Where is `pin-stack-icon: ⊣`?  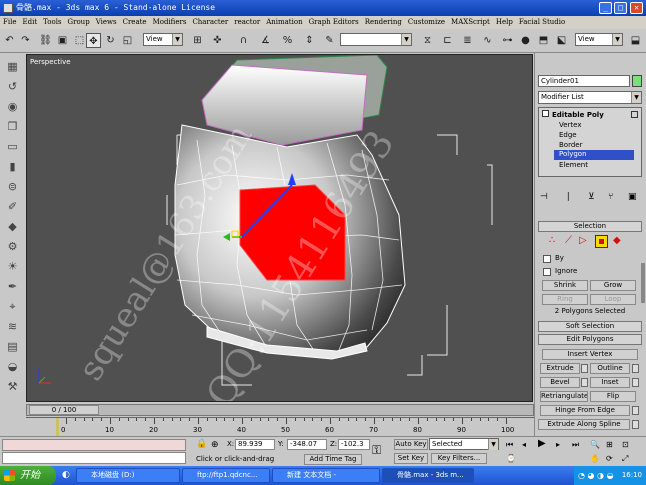 pin-stack-icon: ⊣ is located at coordinates (544, 197).